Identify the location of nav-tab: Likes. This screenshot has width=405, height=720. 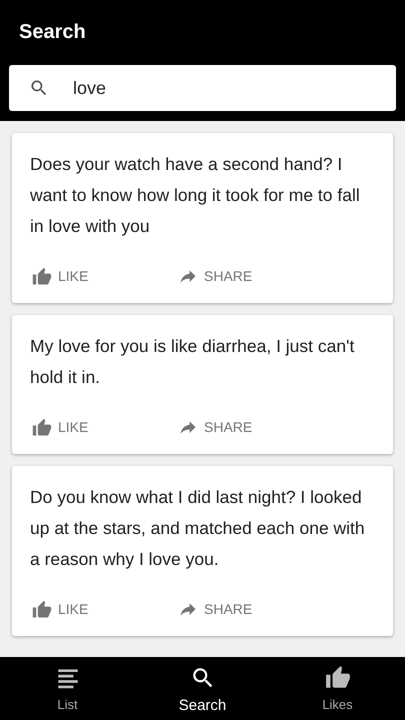
(337, 688).